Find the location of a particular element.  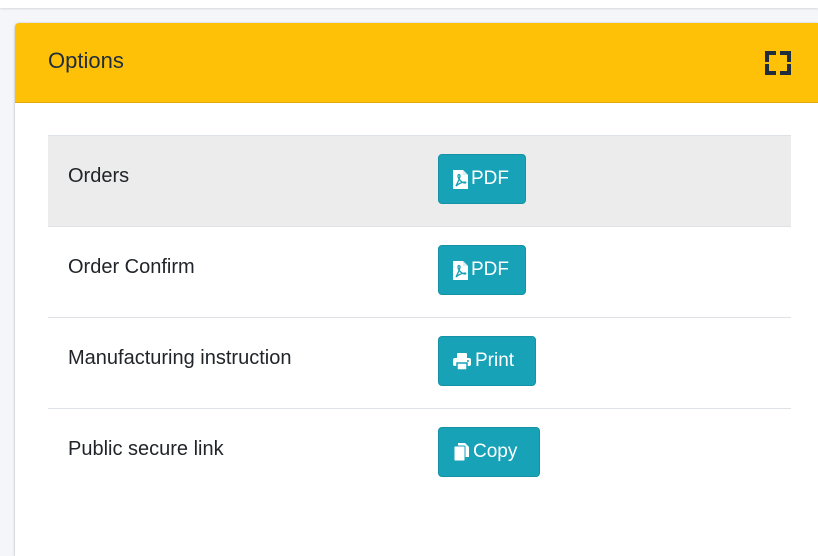

maximize-card-button is located at coordinates (778, 63).